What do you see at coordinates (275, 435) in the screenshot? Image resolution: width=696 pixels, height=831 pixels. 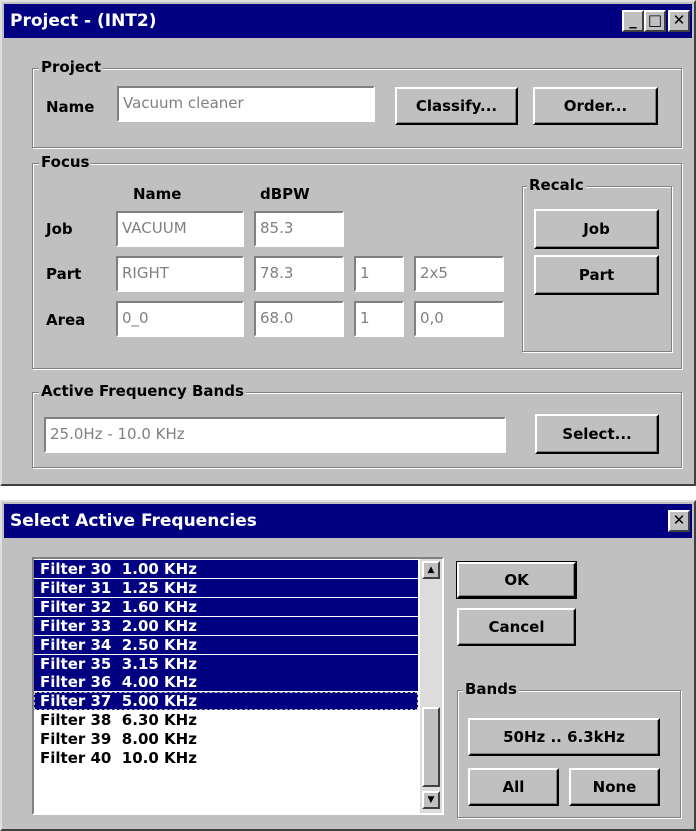 I see `frequency-range-field: 25.0Hz - 10.0 KHz` at bounding box center [275, 435].